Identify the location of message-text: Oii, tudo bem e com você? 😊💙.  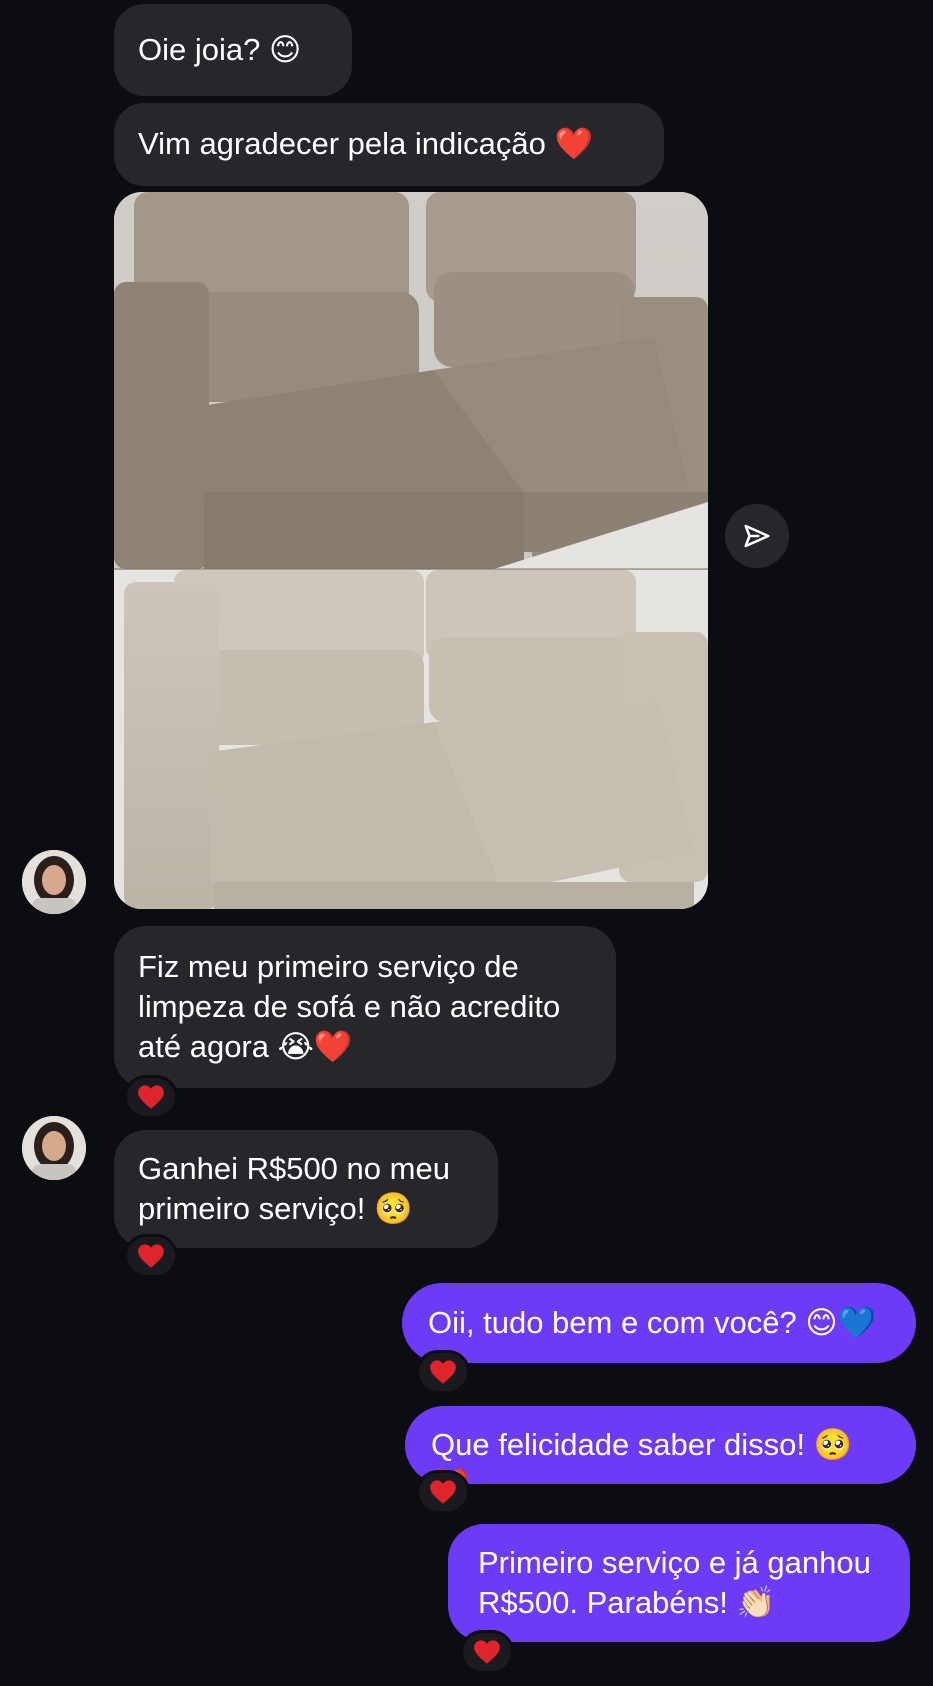
(652, 1322).